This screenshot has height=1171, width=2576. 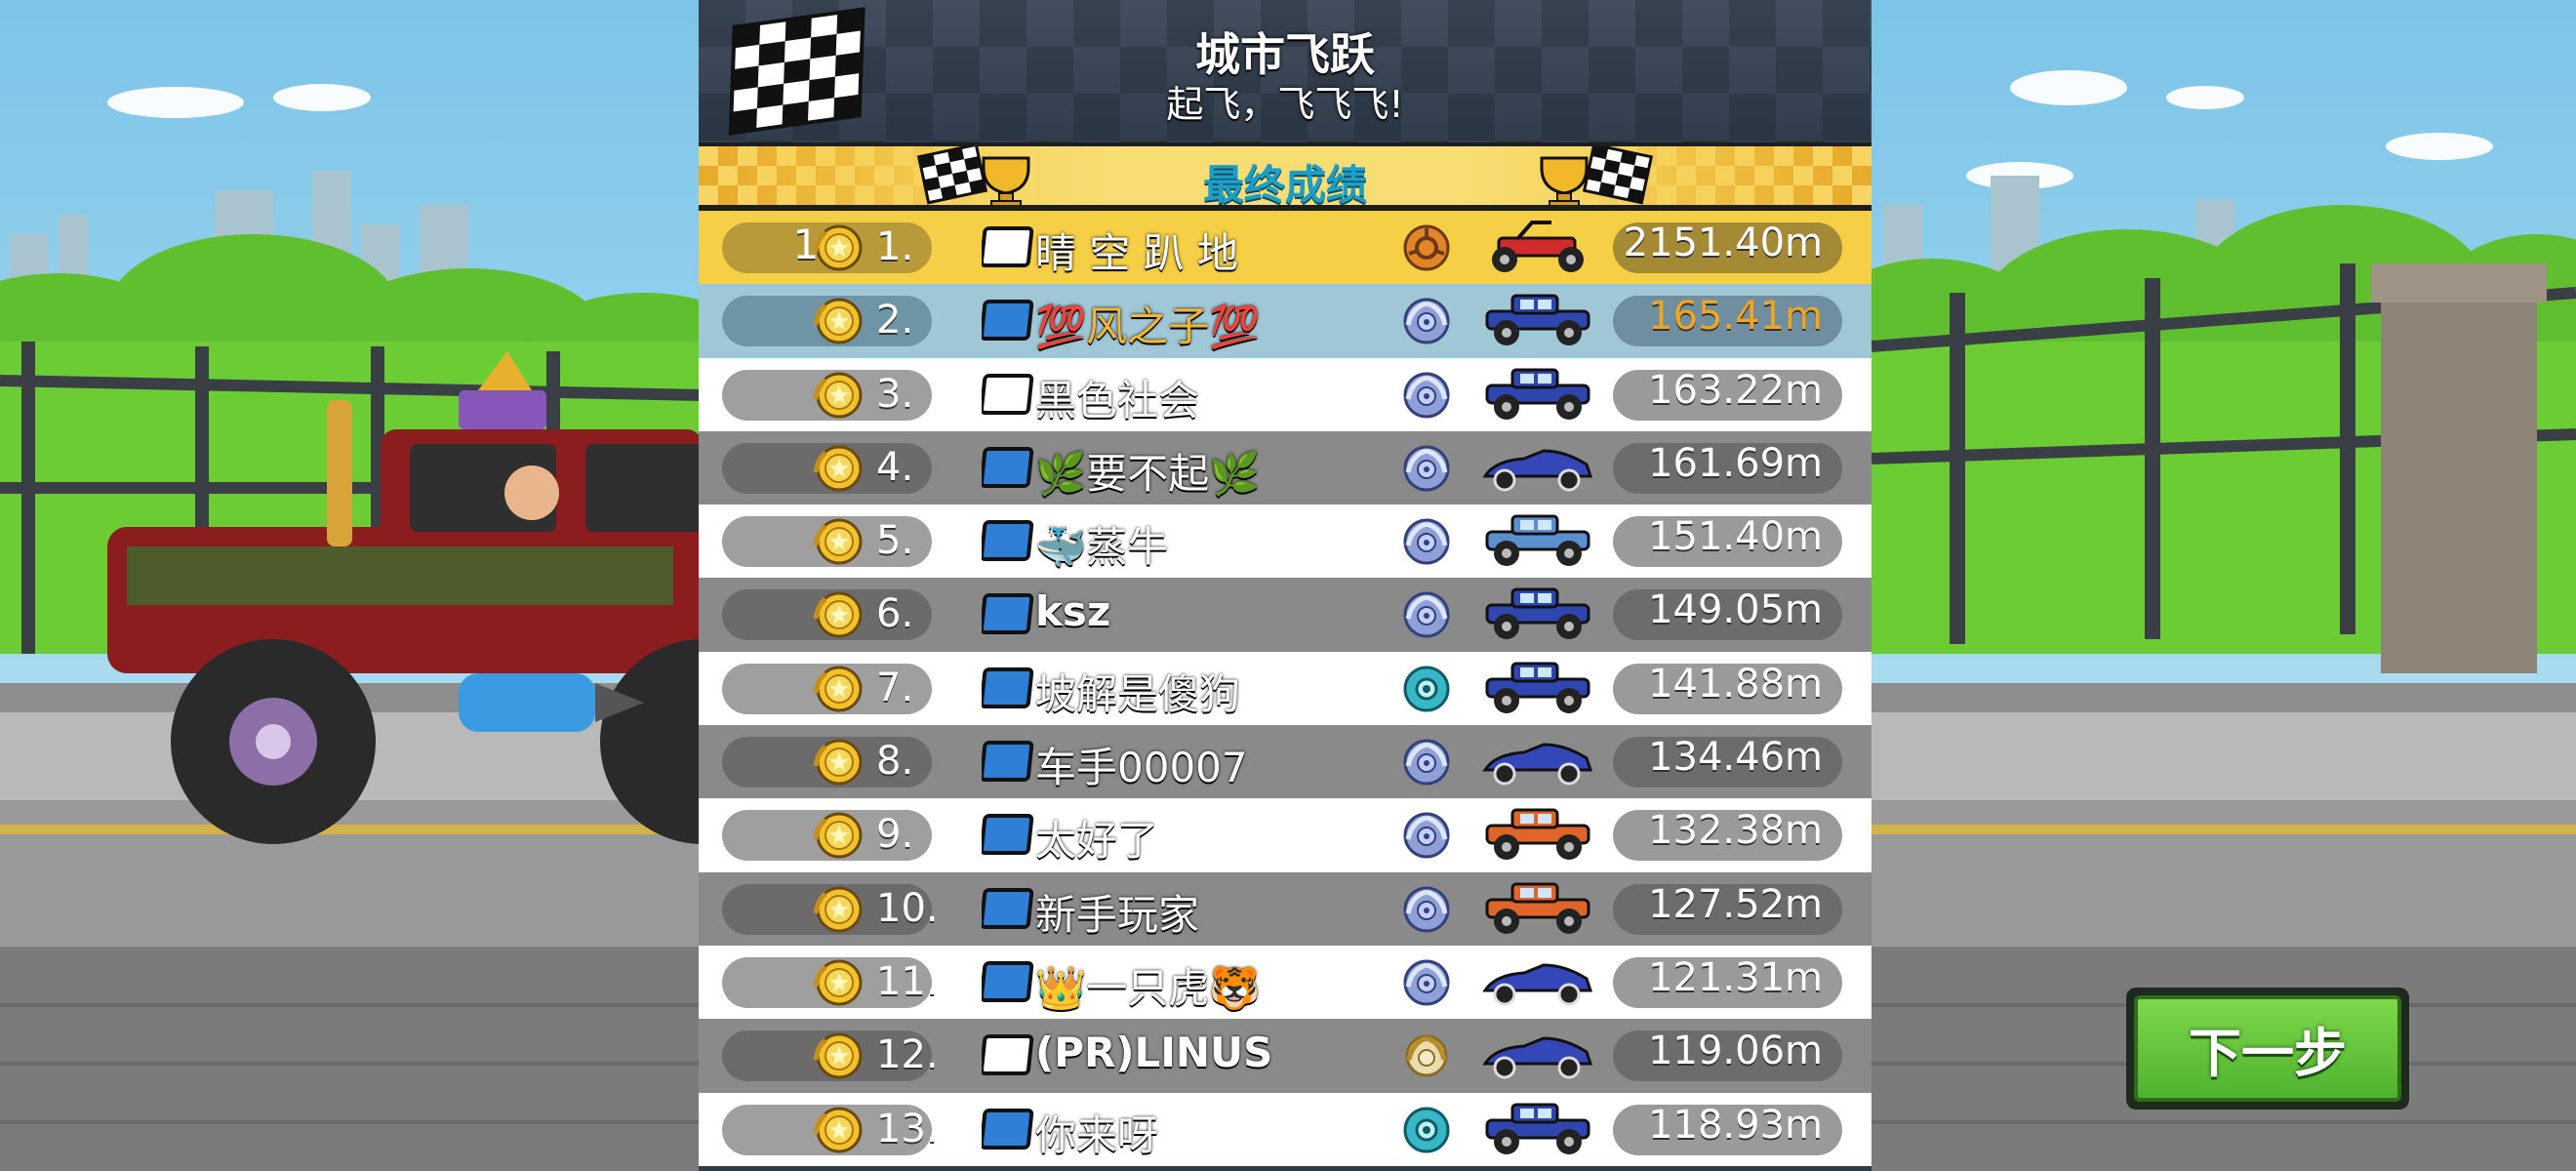 What do you see at coordinates (1735, 977) in the screenshot?
I see `distance-value: 121.31m` at bounding box center [1735, 977].